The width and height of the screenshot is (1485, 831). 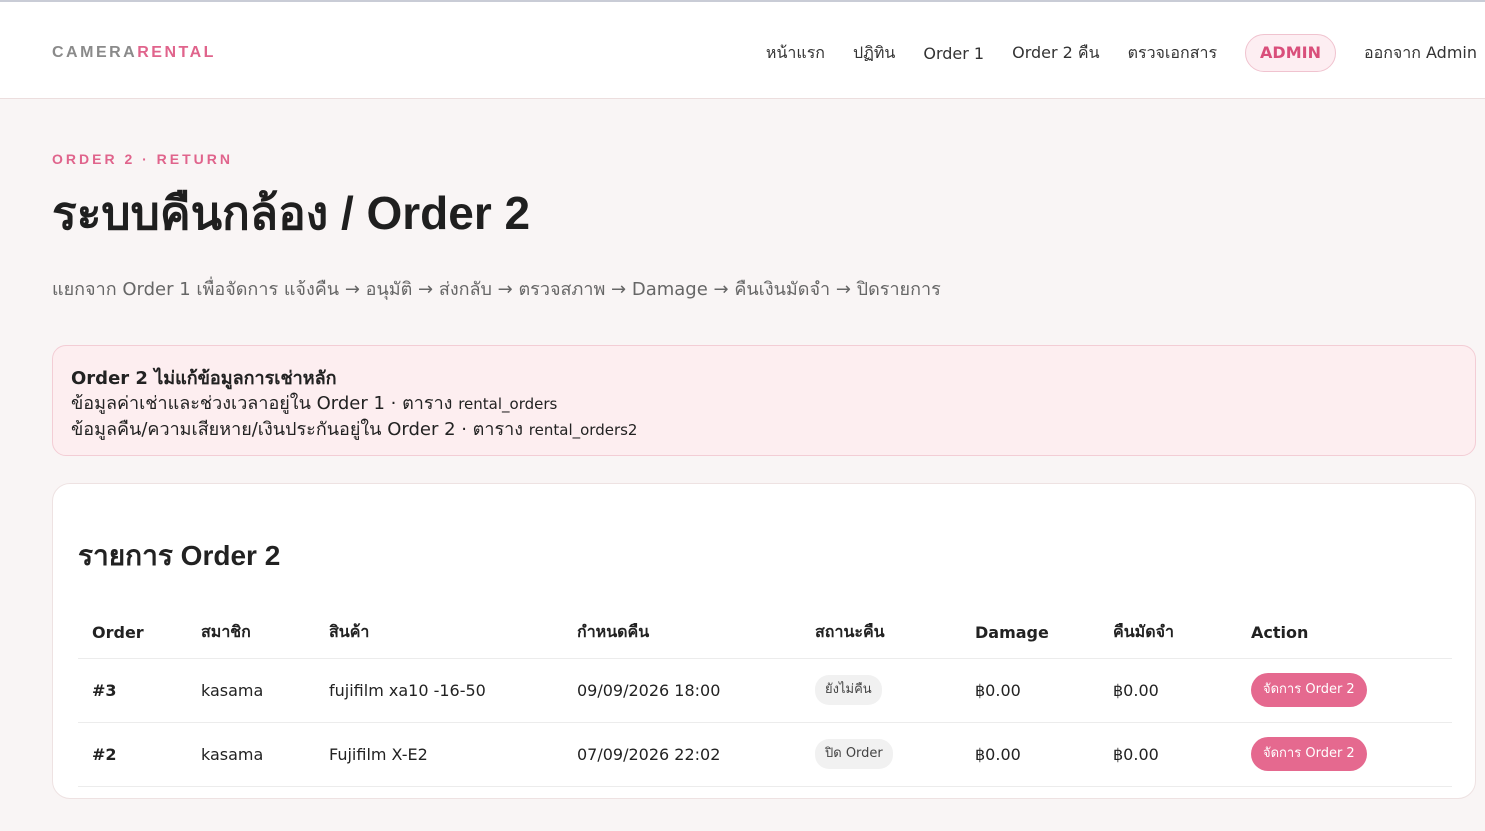 I want to click on browser-top-border, so click(x=742, y=4).